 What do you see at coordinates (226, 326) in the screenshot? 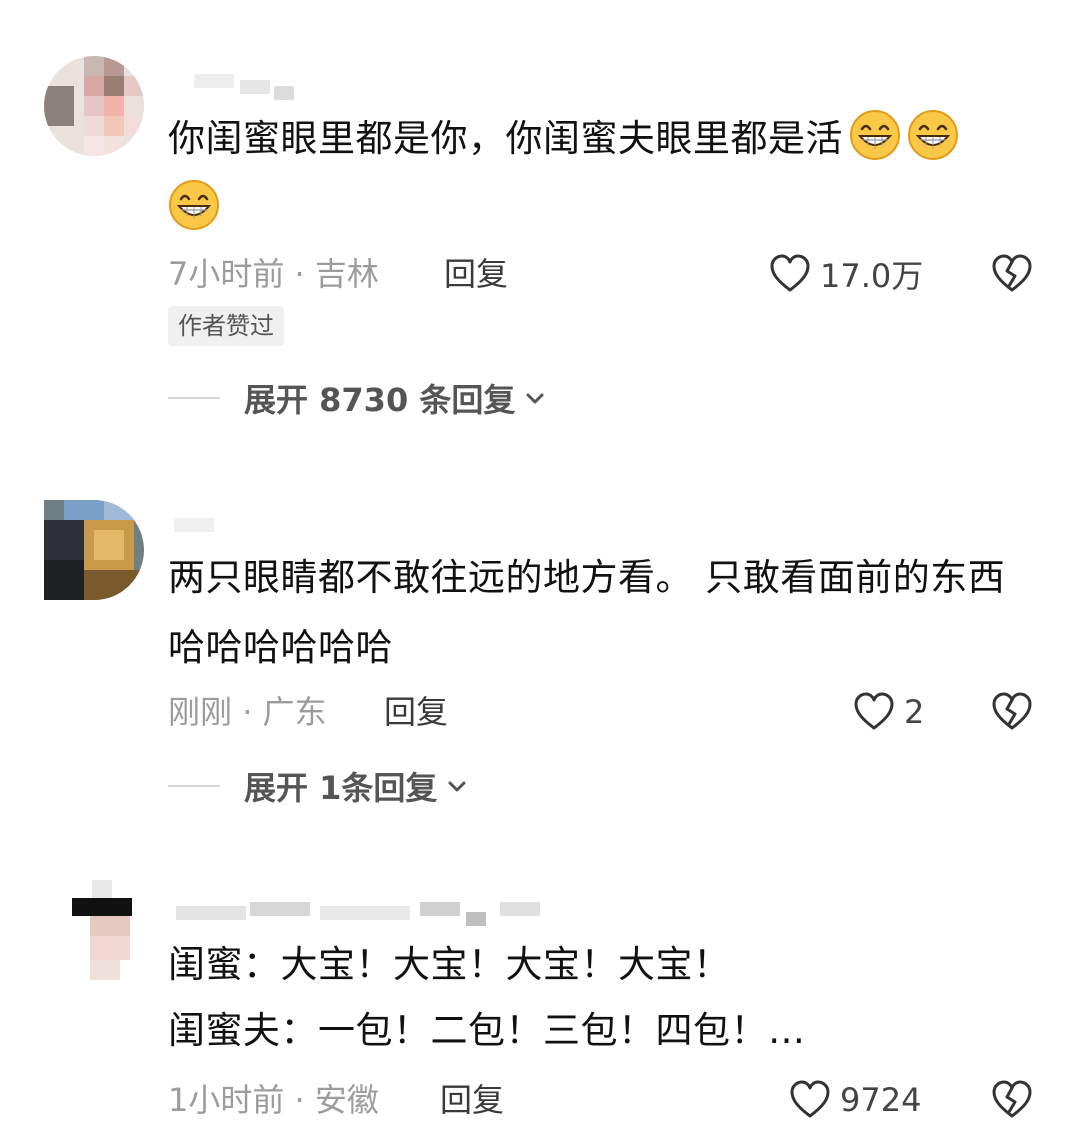
I see `author-liked-badge: 作者赞过` at bounding box center [226, 326].